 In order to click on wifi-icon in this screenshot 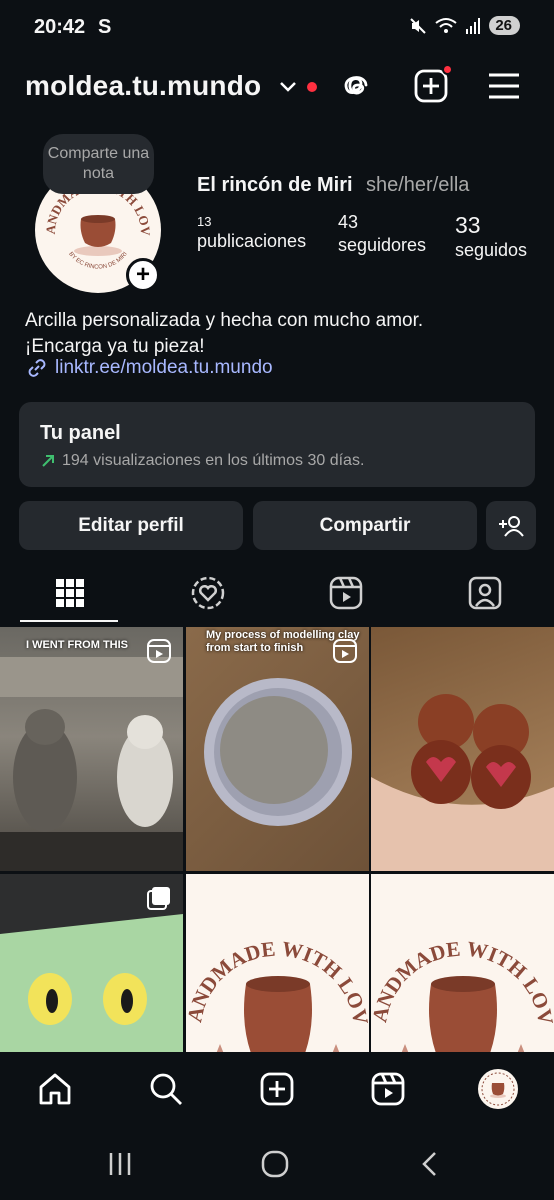, I will do `click(446, 25)`.